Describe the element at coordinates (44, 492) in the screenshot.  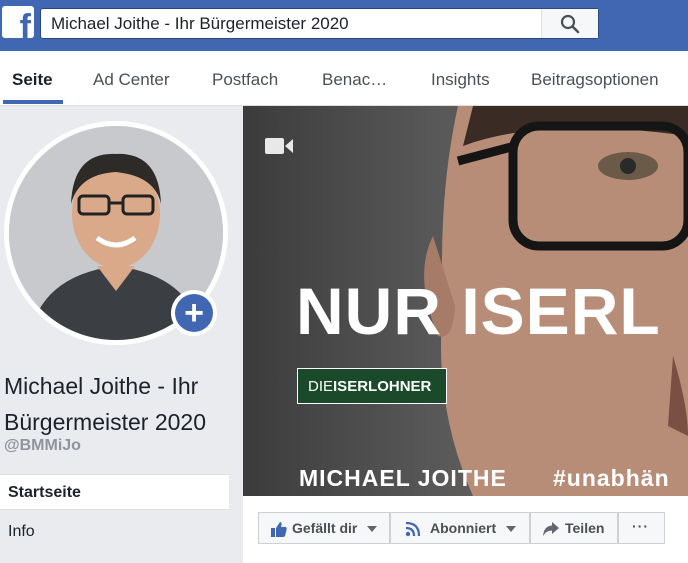
I see `sidebar-item-label: Startseite` at that location.